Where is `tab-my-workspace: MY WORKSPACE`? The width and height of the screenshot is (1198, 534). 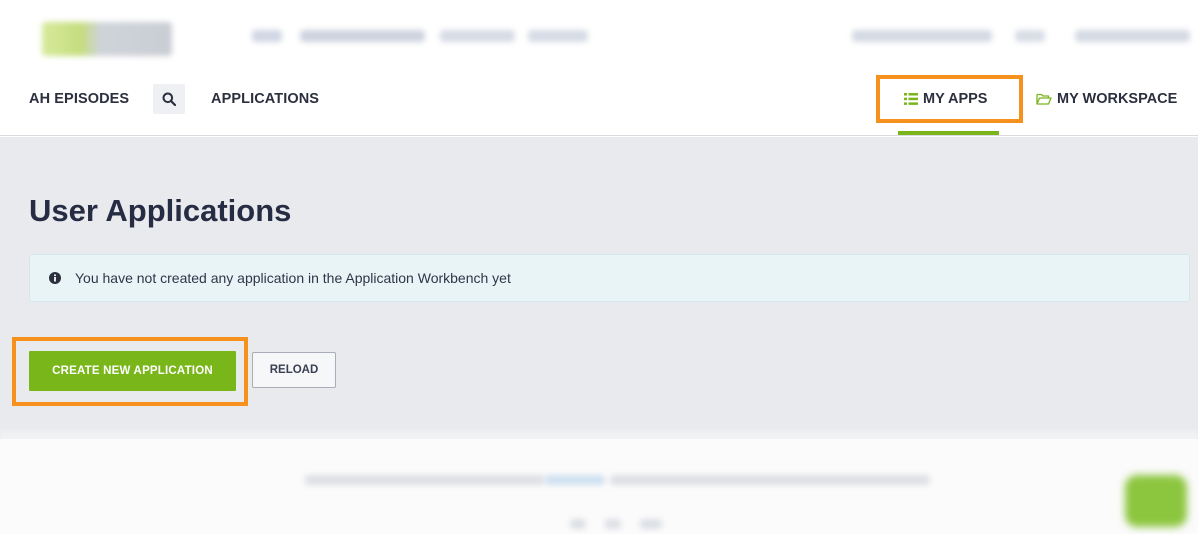
tab-my-workspace: MY WORKSPACE is located at coordinates (1106, 99).